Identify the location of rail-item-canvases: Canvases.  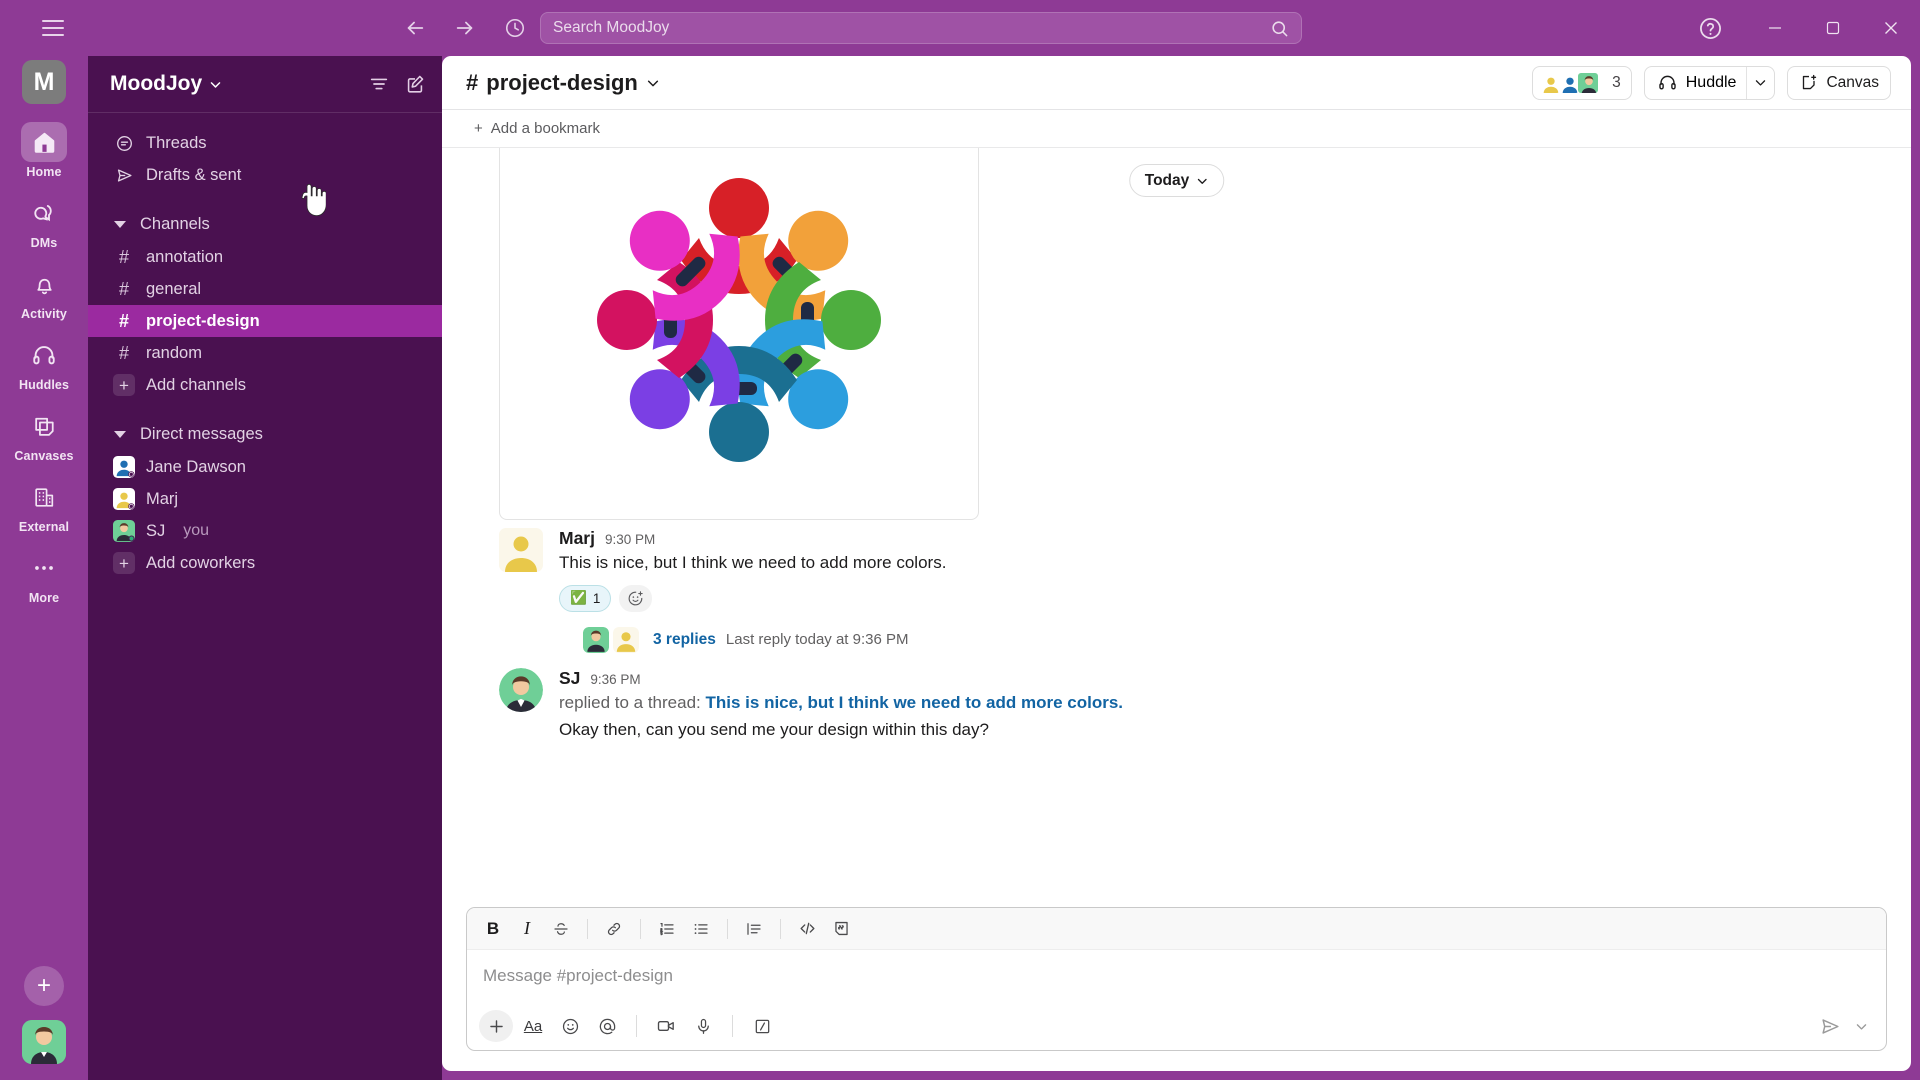
(44, 434).